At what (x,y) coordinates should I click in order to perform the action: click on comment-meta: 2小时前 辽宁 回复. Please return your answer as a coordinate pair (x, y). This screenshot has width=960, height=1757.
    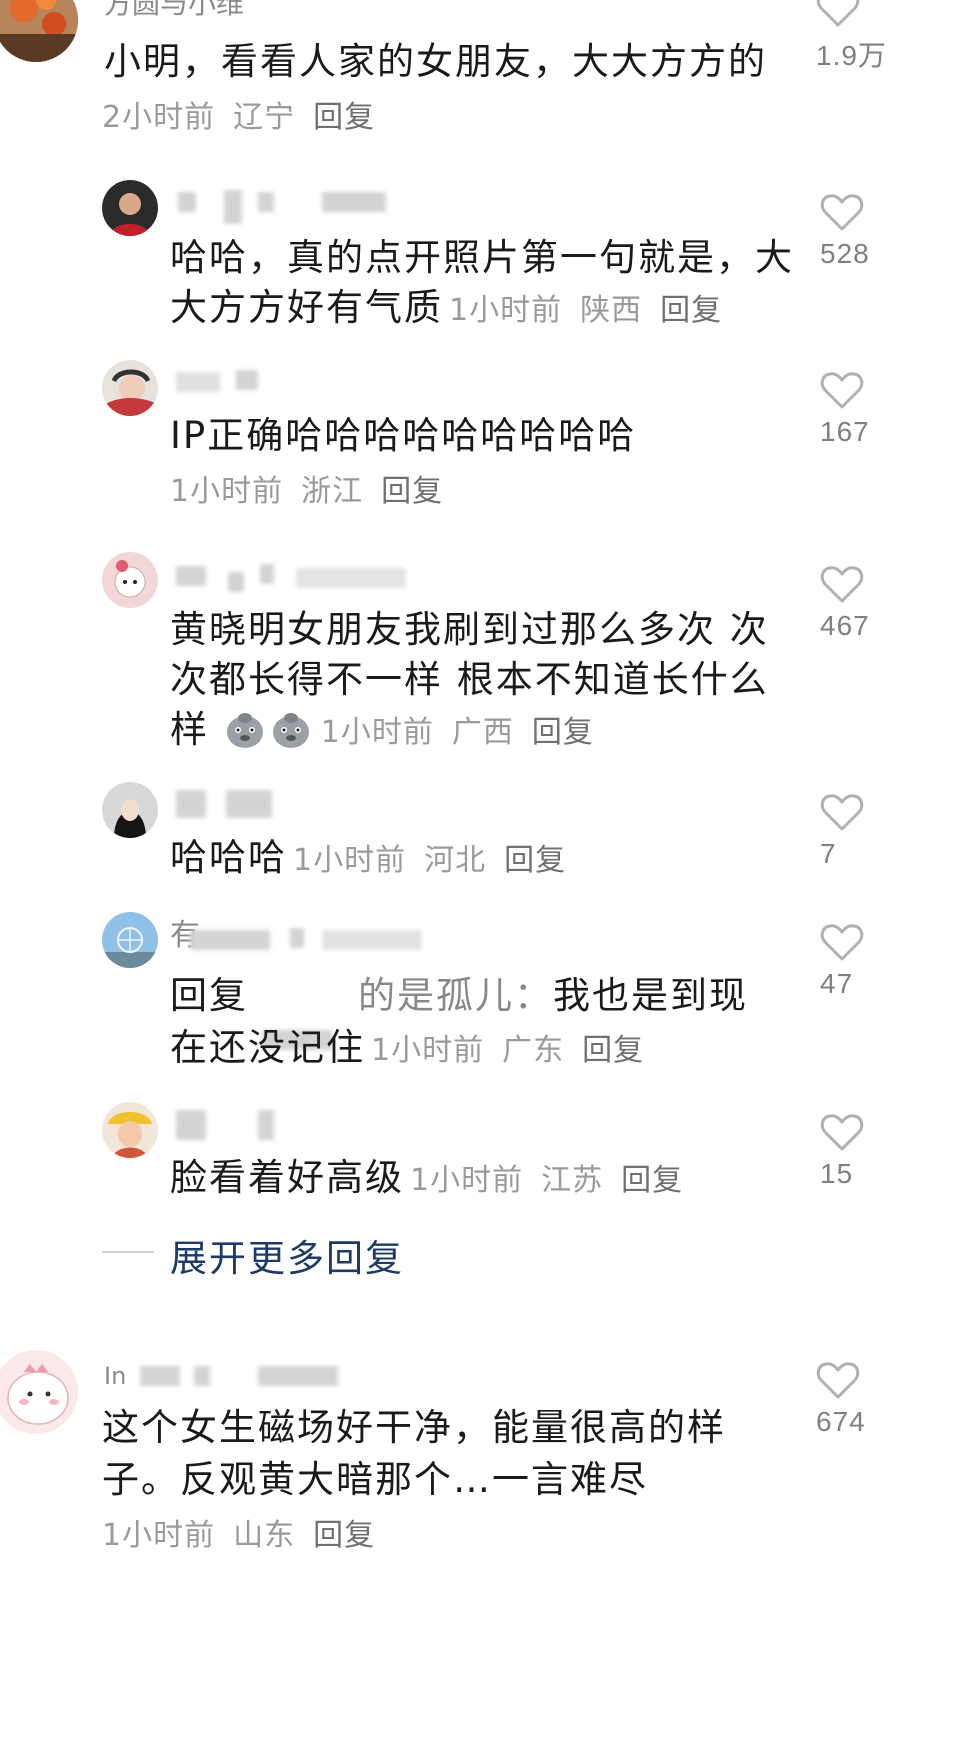
    Looking at the image, I should click on (247, 118).